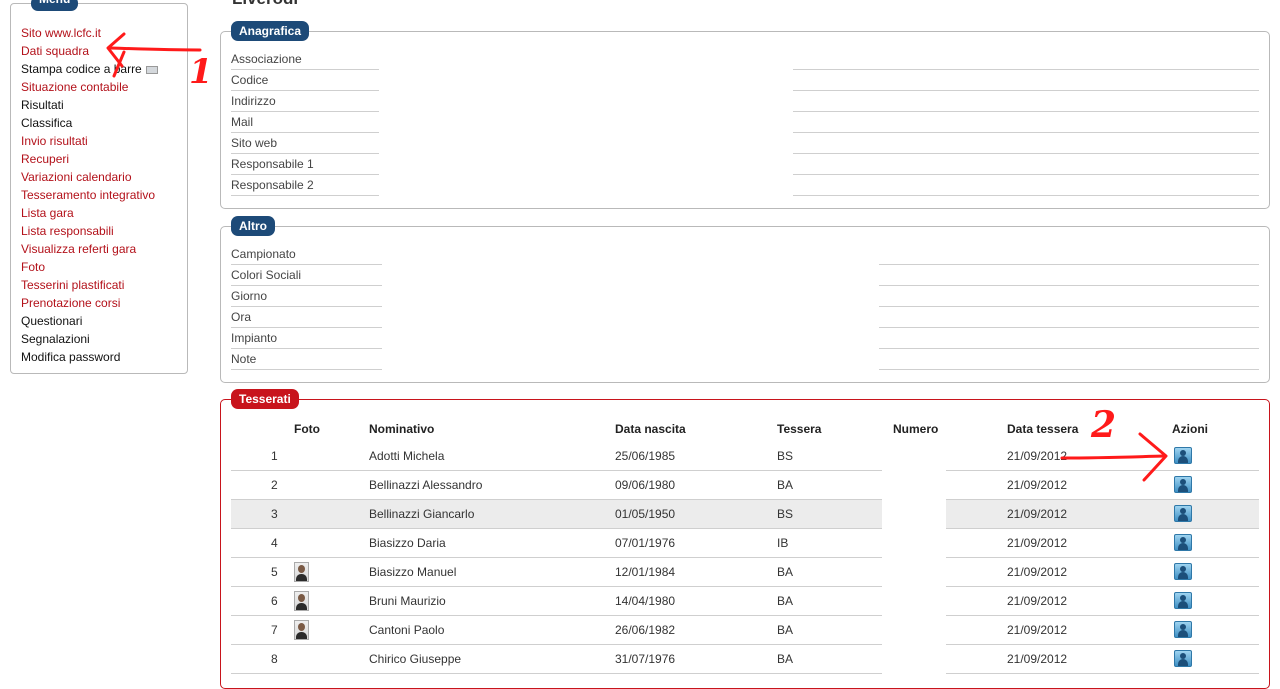 The height and width of the screenshot is (689, 1280). Describe the element at coordinates (306, 359) in the screenshot. I see `field-label: Note` at that location.